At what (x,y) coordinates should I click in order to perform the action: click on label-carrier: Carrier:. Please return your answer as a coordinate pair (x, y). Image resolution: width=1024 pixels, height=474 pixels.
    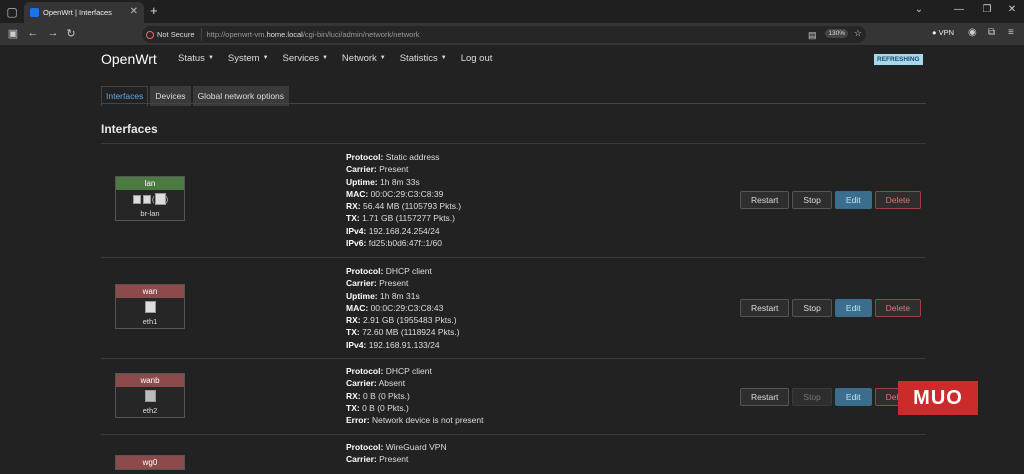
    Looking at the image, I should click on (361, 459).